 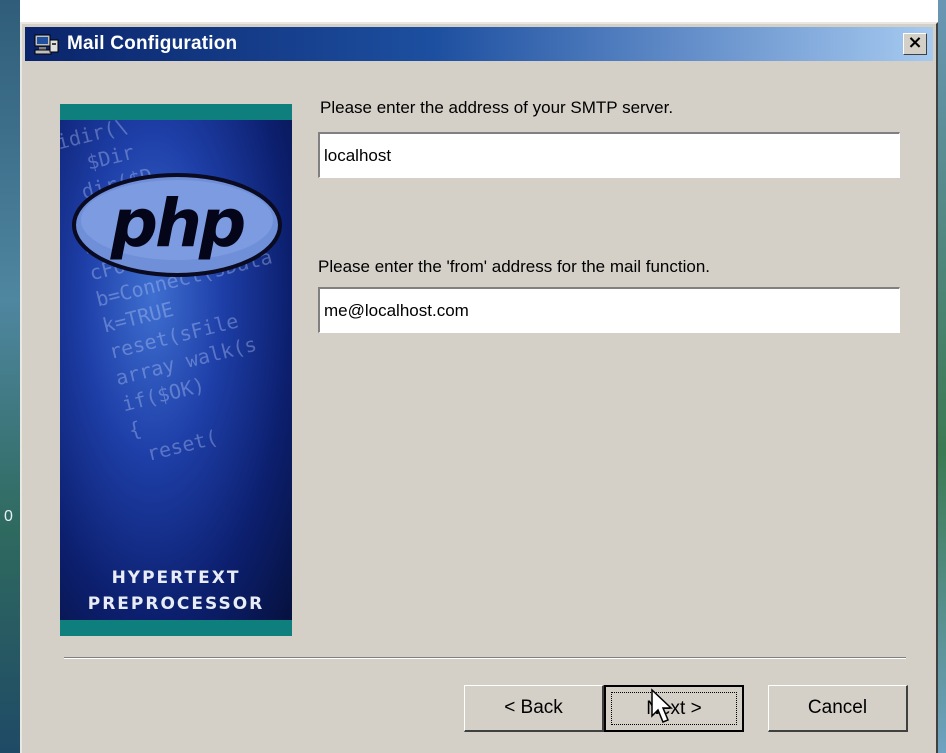 What do you see at coordinates (152, 43) in the screenshot?
I see `window-title: Mail Configuration` at bounding box center [152, 43].